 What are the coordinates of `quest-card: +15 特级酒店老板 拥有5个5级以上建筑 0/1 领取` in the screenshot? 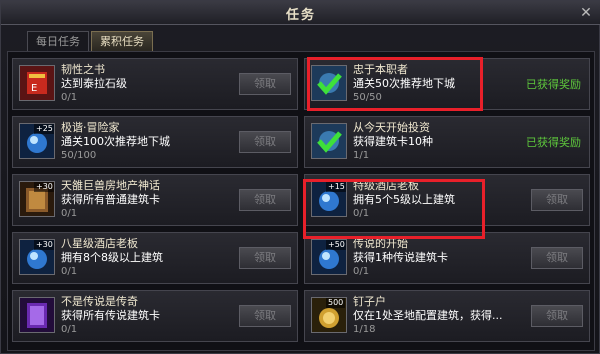 It's located at (447, 200).